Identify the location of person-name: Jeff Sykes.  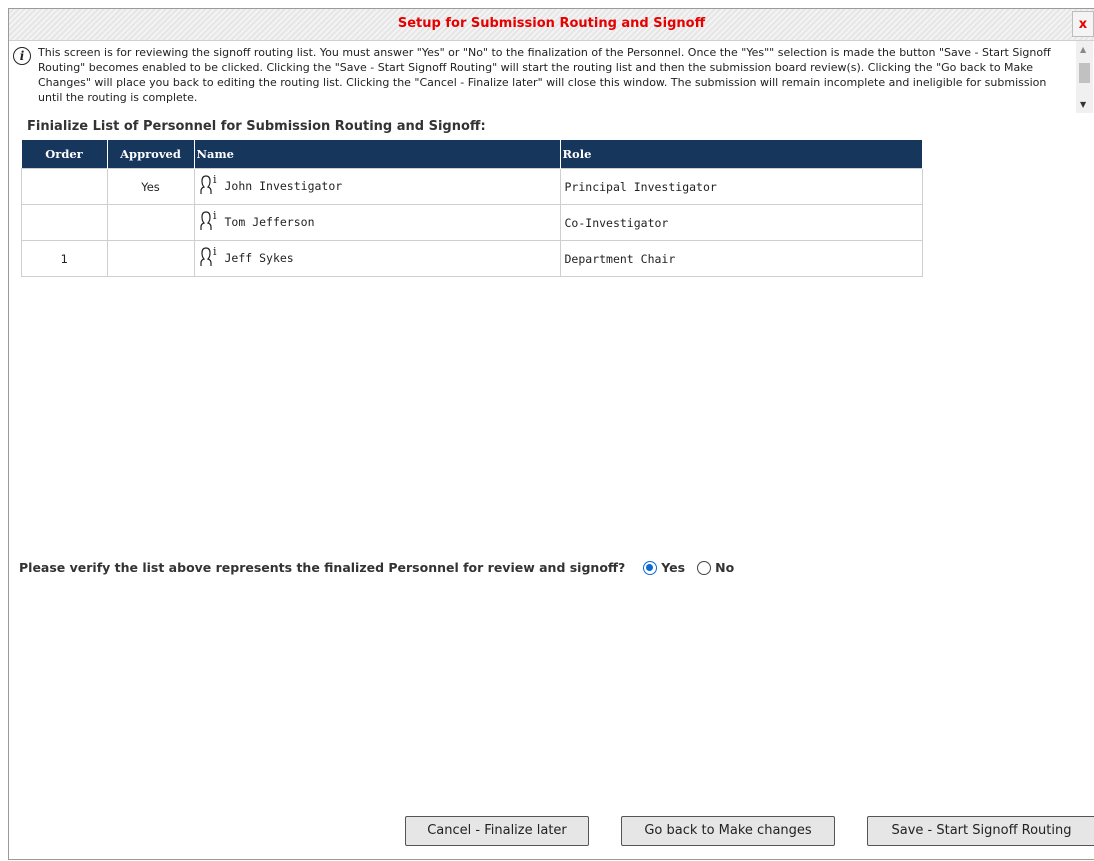
(259, 258).